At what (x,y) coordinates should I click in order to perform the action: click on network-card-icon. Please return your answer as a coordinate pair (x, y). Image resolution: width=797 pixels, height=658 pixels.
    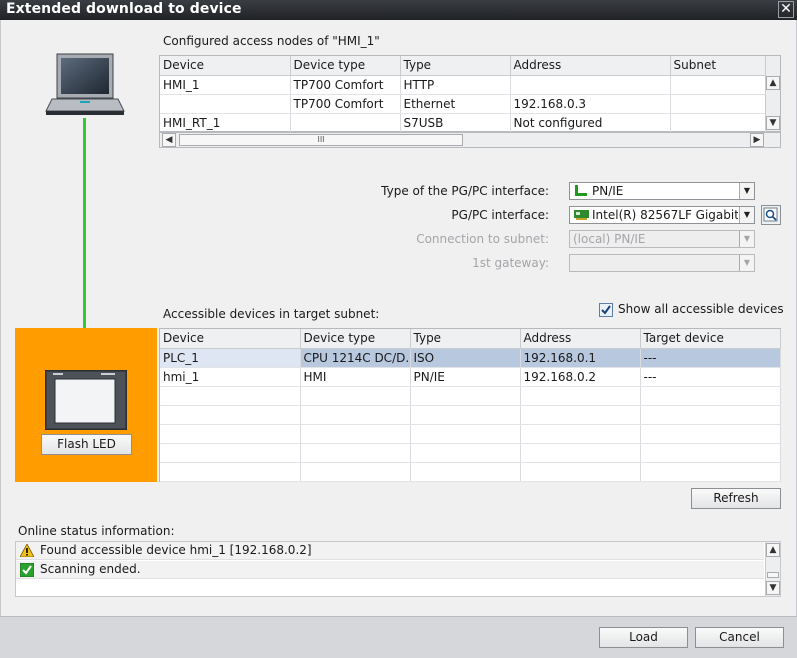
    Looking at the image, I should click on (581, 215).